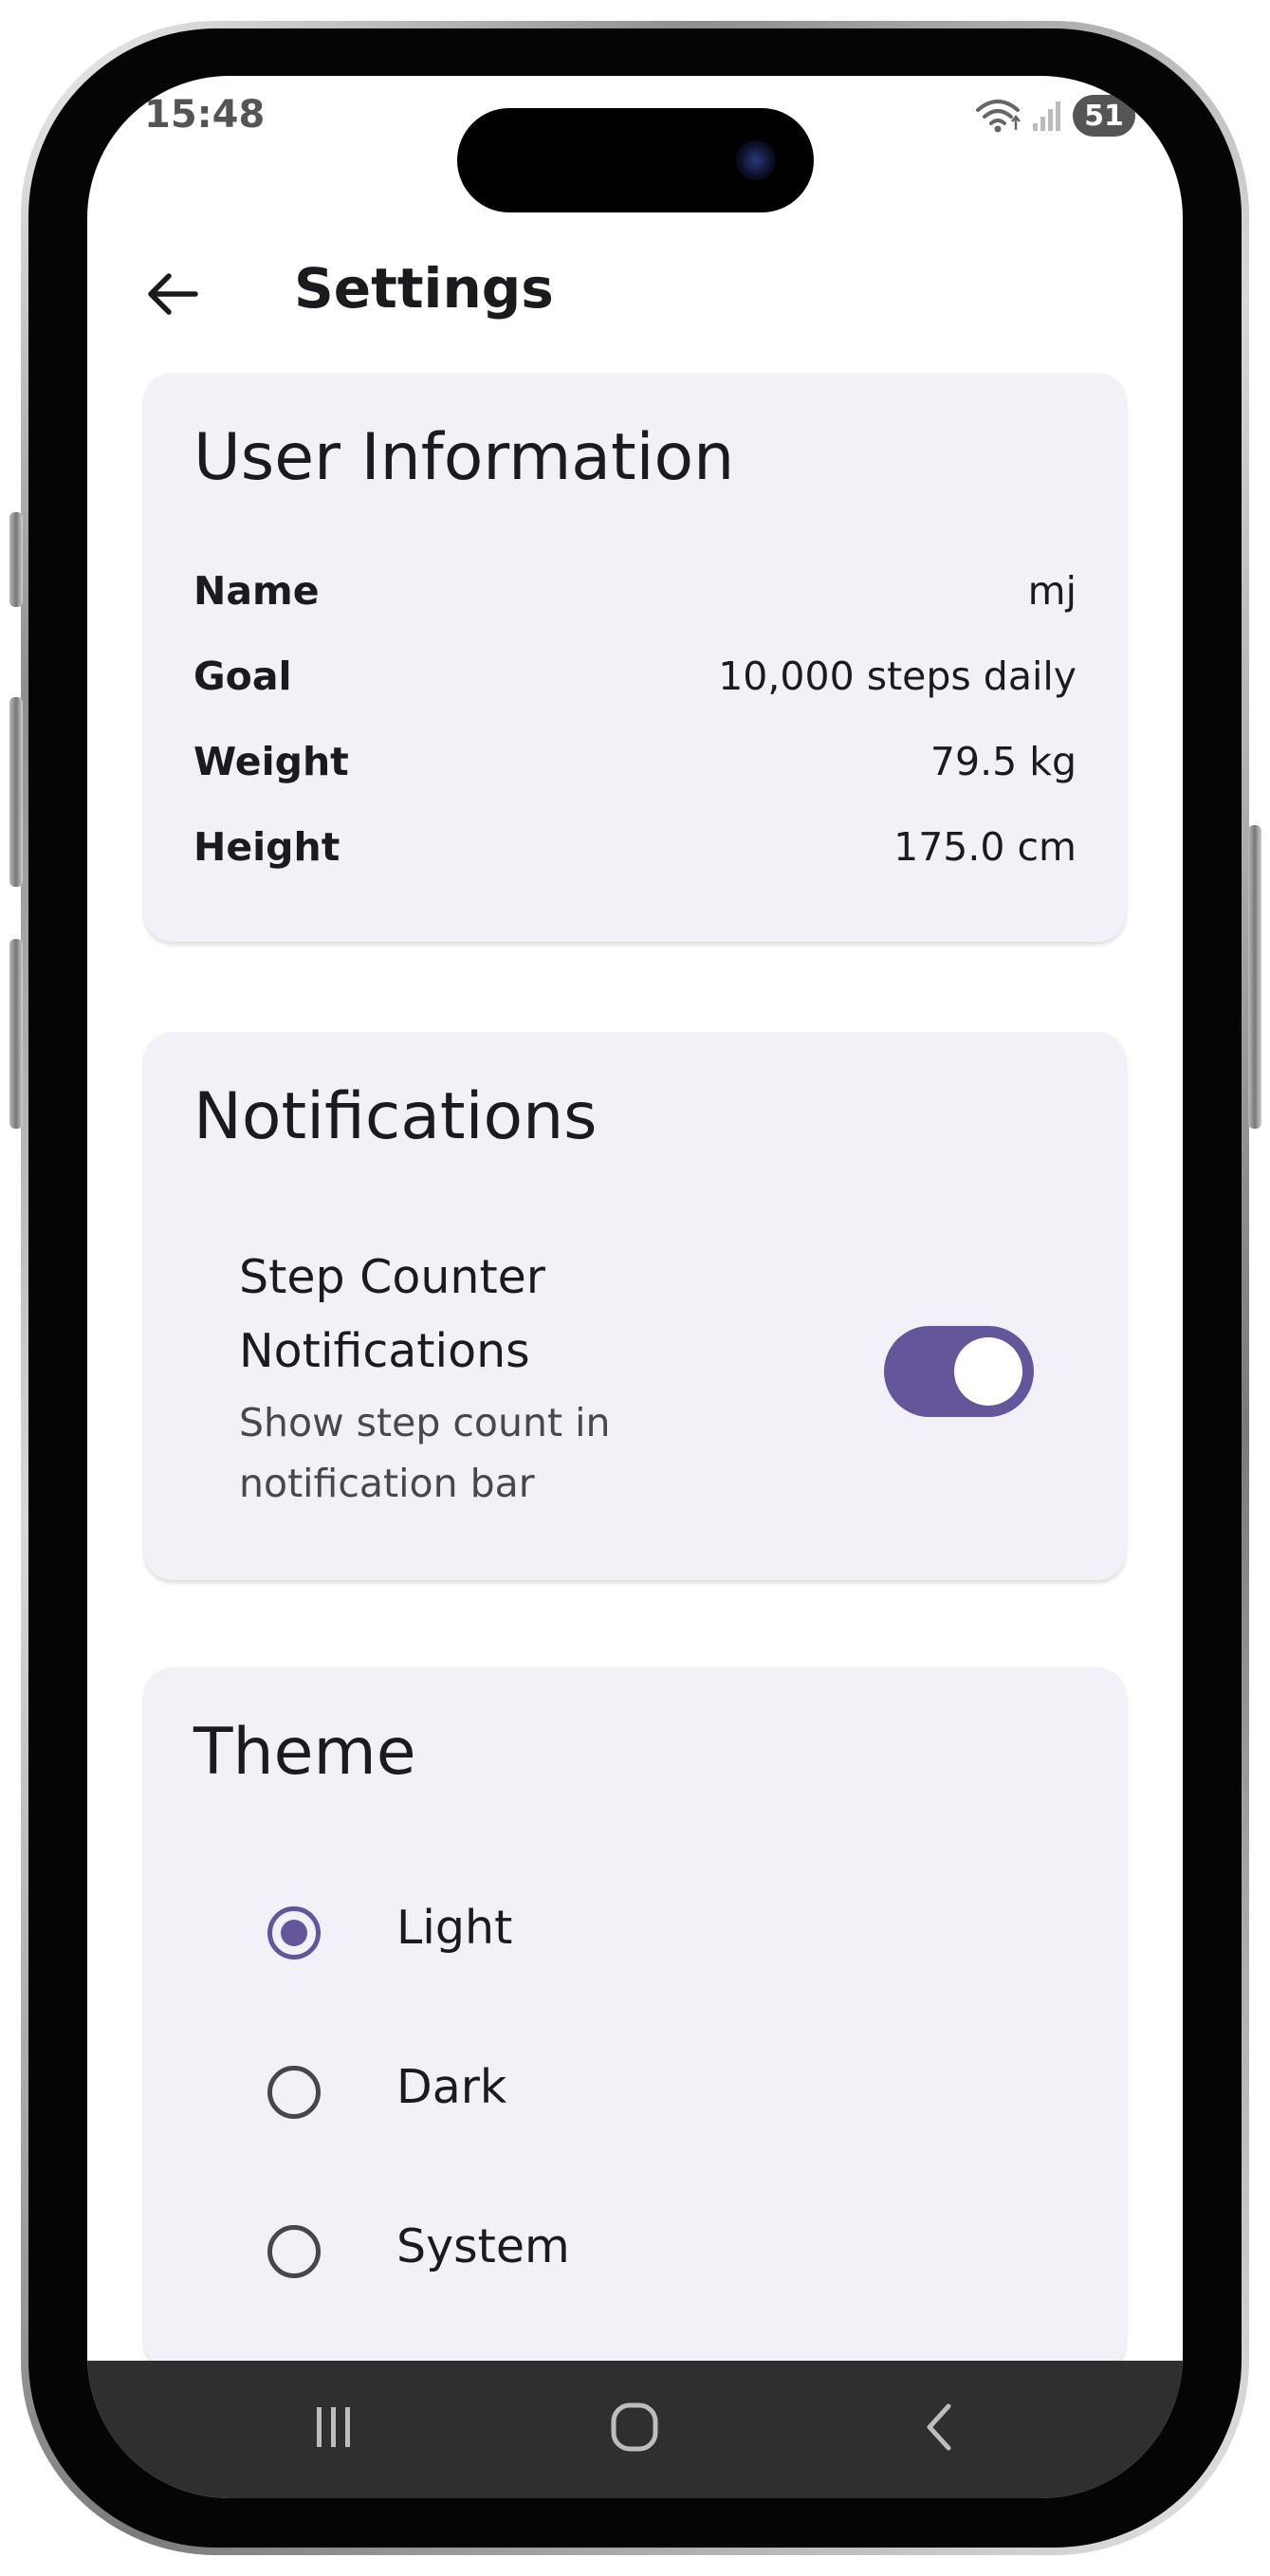 The width and height of the screenshot is (1270, 2576). I want to click on info-label: Name, so click(256, 591).